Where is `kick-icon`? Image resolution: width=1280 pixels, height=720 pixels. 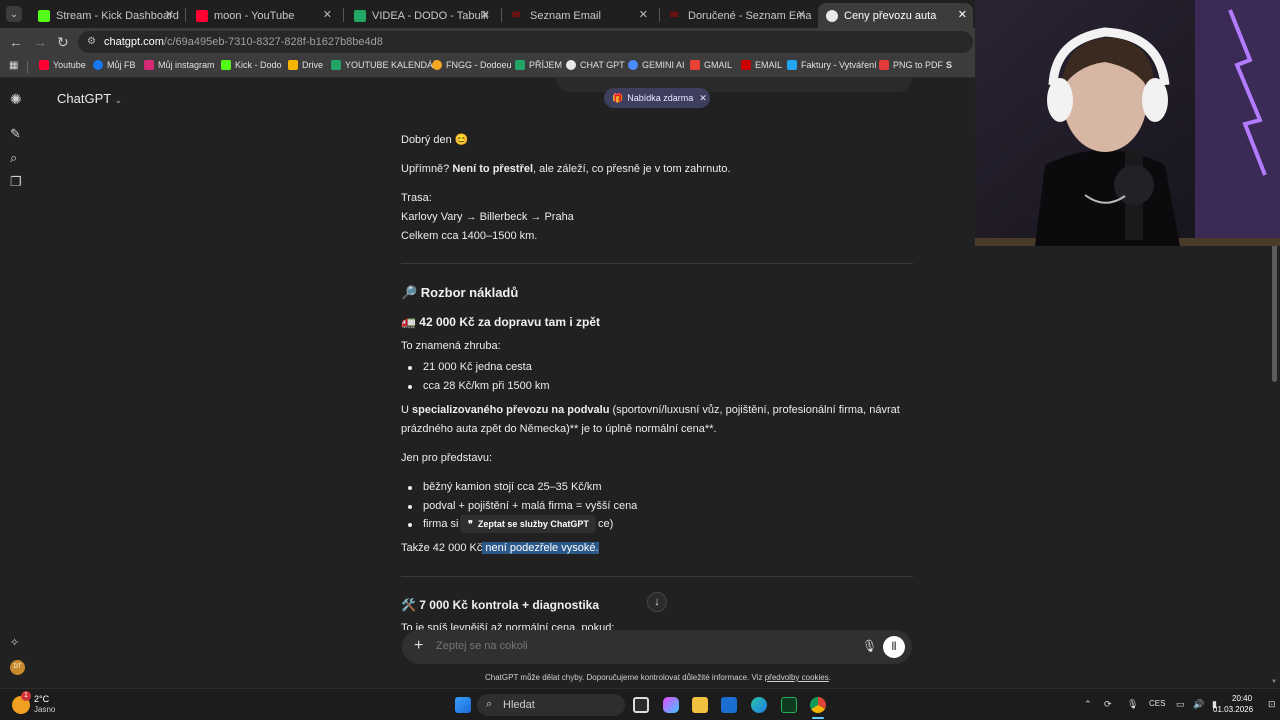 kick-icon is located at coordinates (226, 65).